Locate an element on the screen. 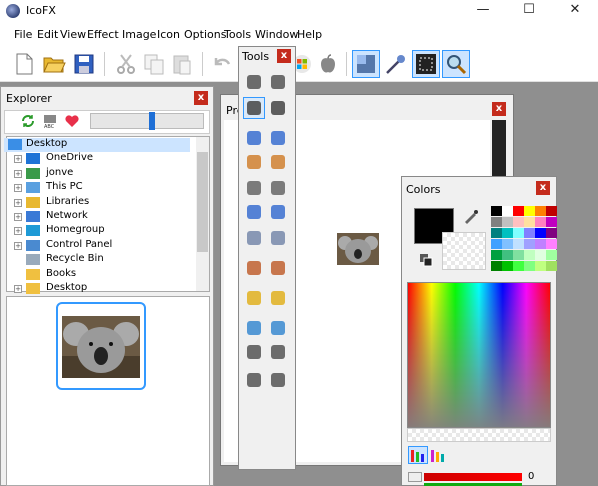 This screenshot has height=486, width=598. swap-colors-icon is located at coordinates (471, 217).